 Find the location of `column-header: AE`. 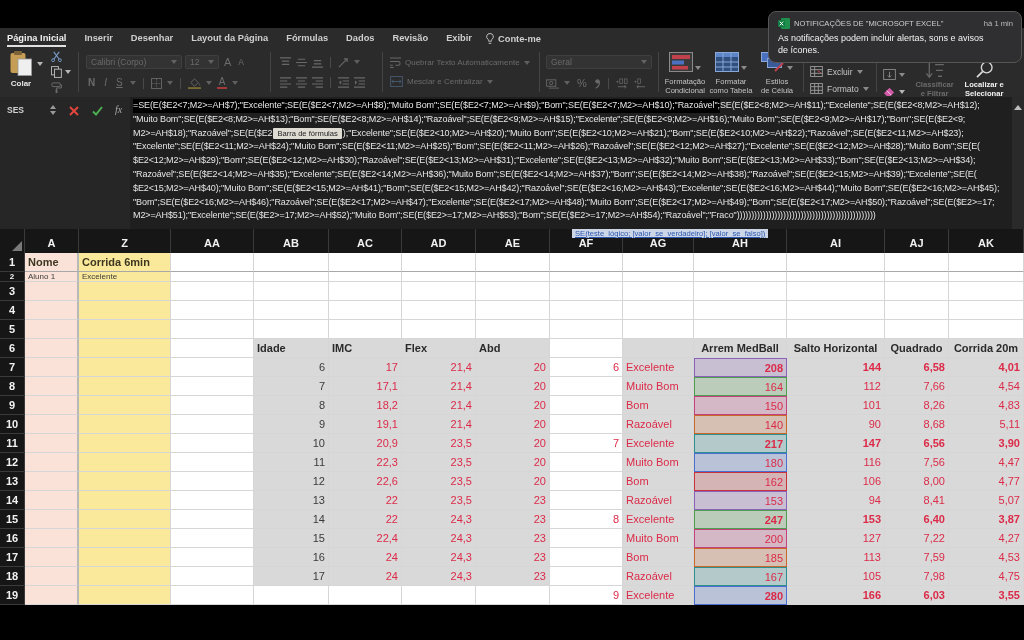

column-header: AE is located at coordinates (513, 241).